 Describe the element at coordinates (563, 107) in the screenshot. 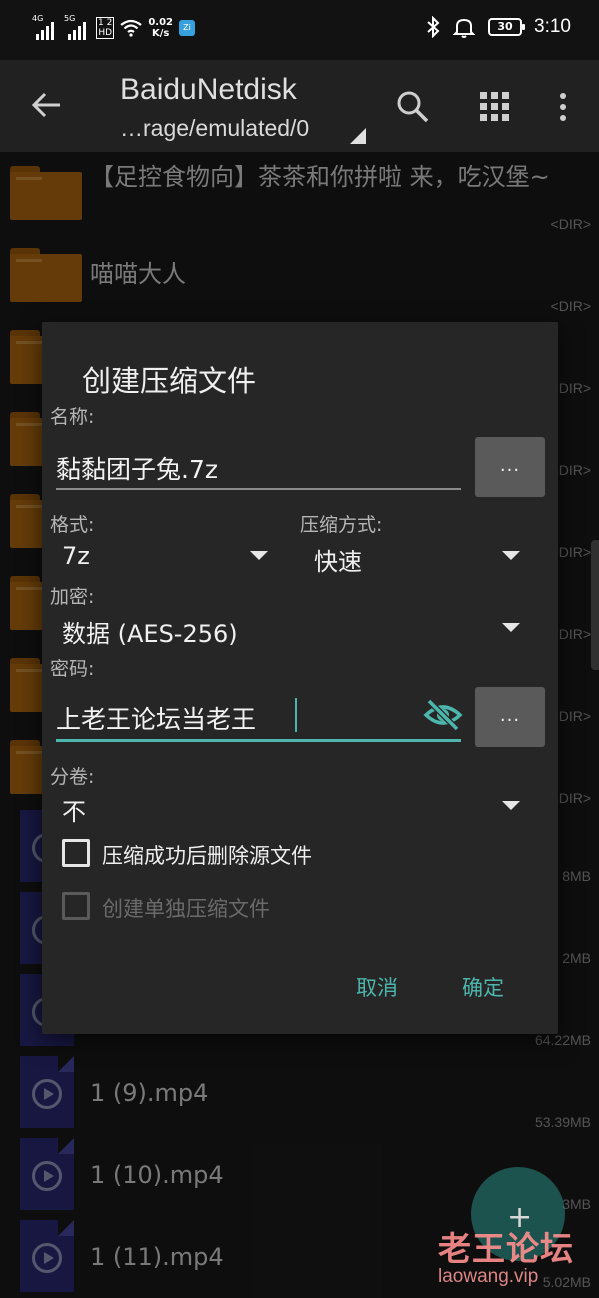

I see `more-options-icon` at that location.